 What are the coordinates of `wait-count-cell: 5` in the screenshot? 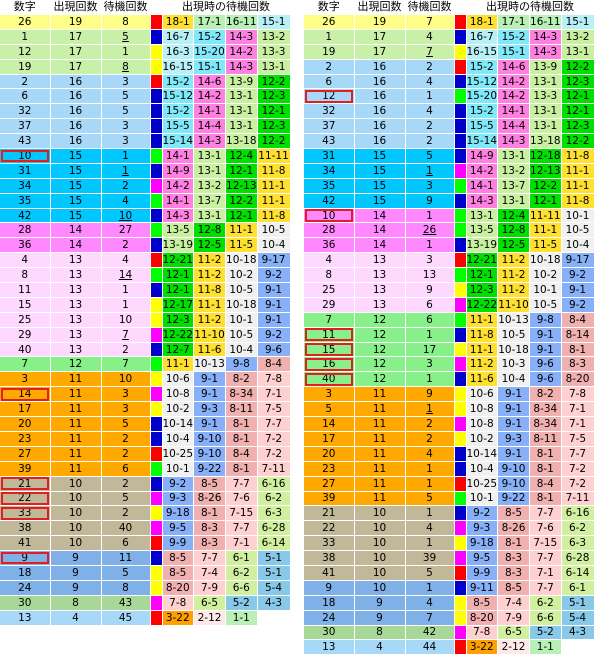 It's located at (430, 156).